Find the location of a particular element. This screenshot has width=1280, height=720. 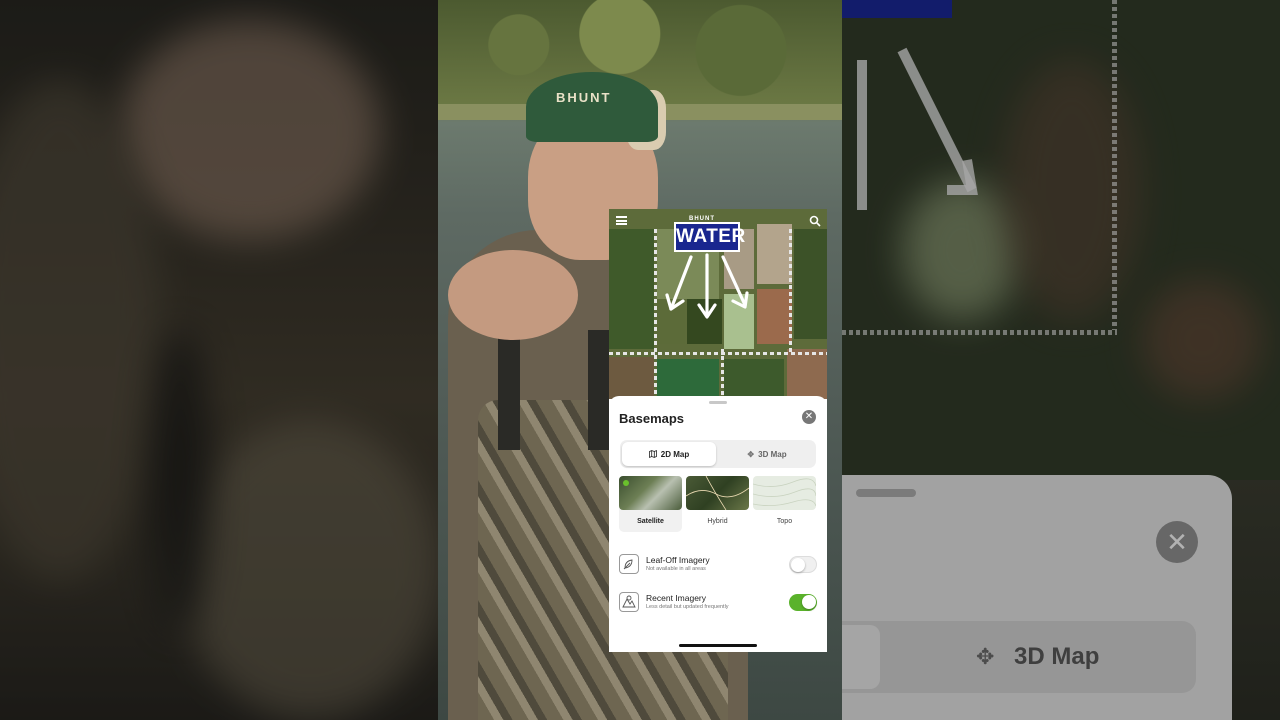

map-icon is located at coordinates (652, 454).